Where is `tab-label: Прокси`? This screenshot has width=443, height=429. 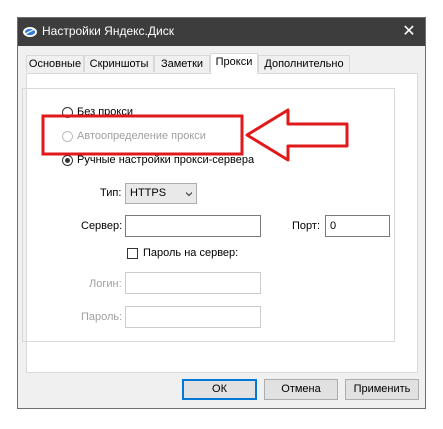
tab-label: Прокси is located at coordinates (234, 62).